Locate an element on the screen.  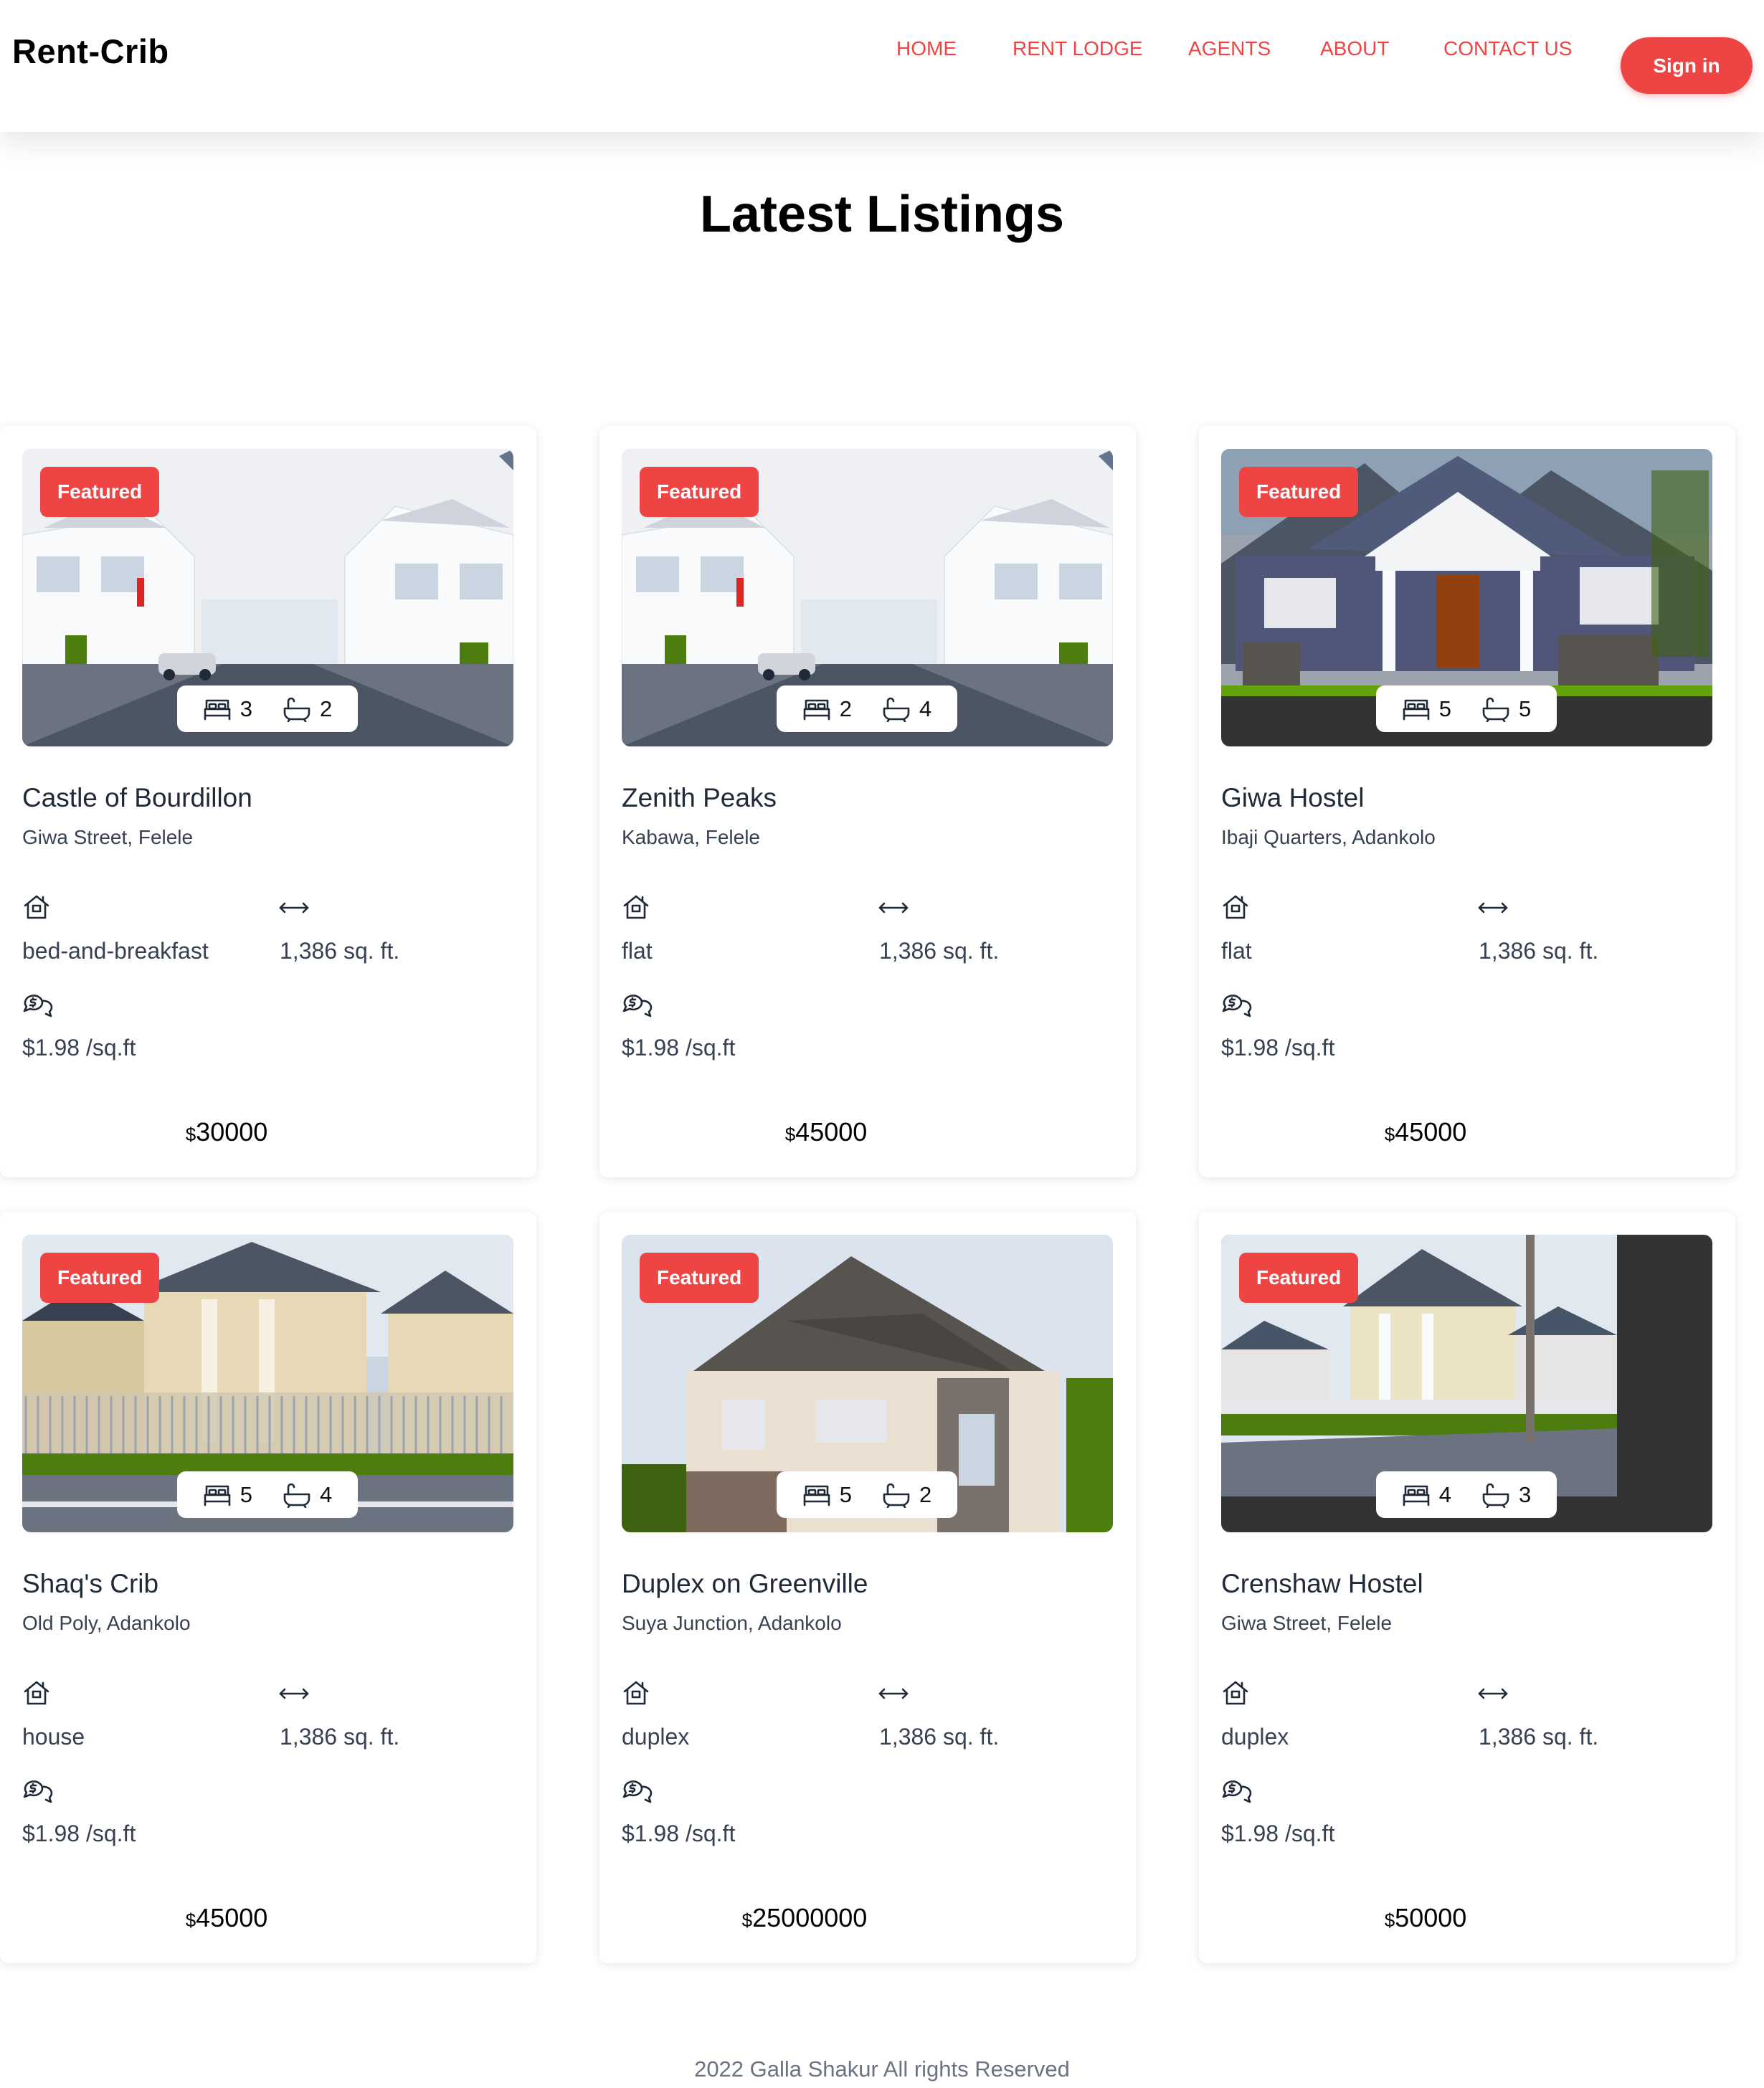
price-value: 50000 is located at coordinates (1431, 1917).